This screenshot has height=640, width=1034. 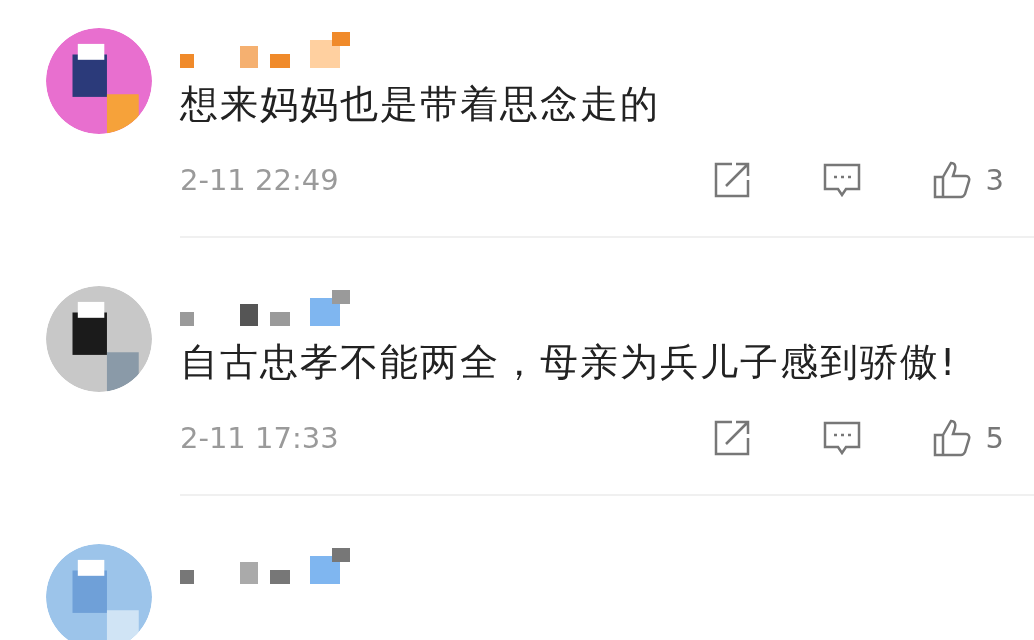 I want to click on like-count: 5, so click(x=994, y=438).